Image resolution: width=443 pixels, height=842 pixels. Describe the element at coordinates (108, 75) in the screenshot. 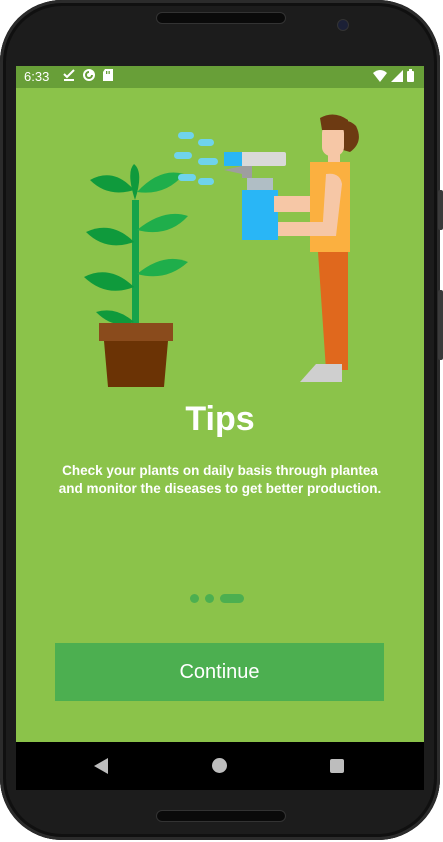

I see `sd-card-icon` at that location.